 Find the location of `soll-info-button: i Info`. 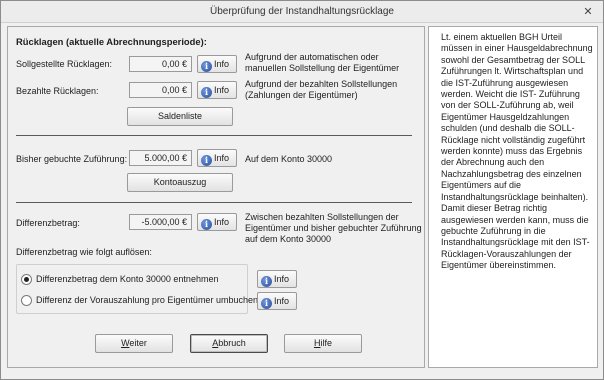

soll-info-button: i Info is located at coordinates (217, 64).